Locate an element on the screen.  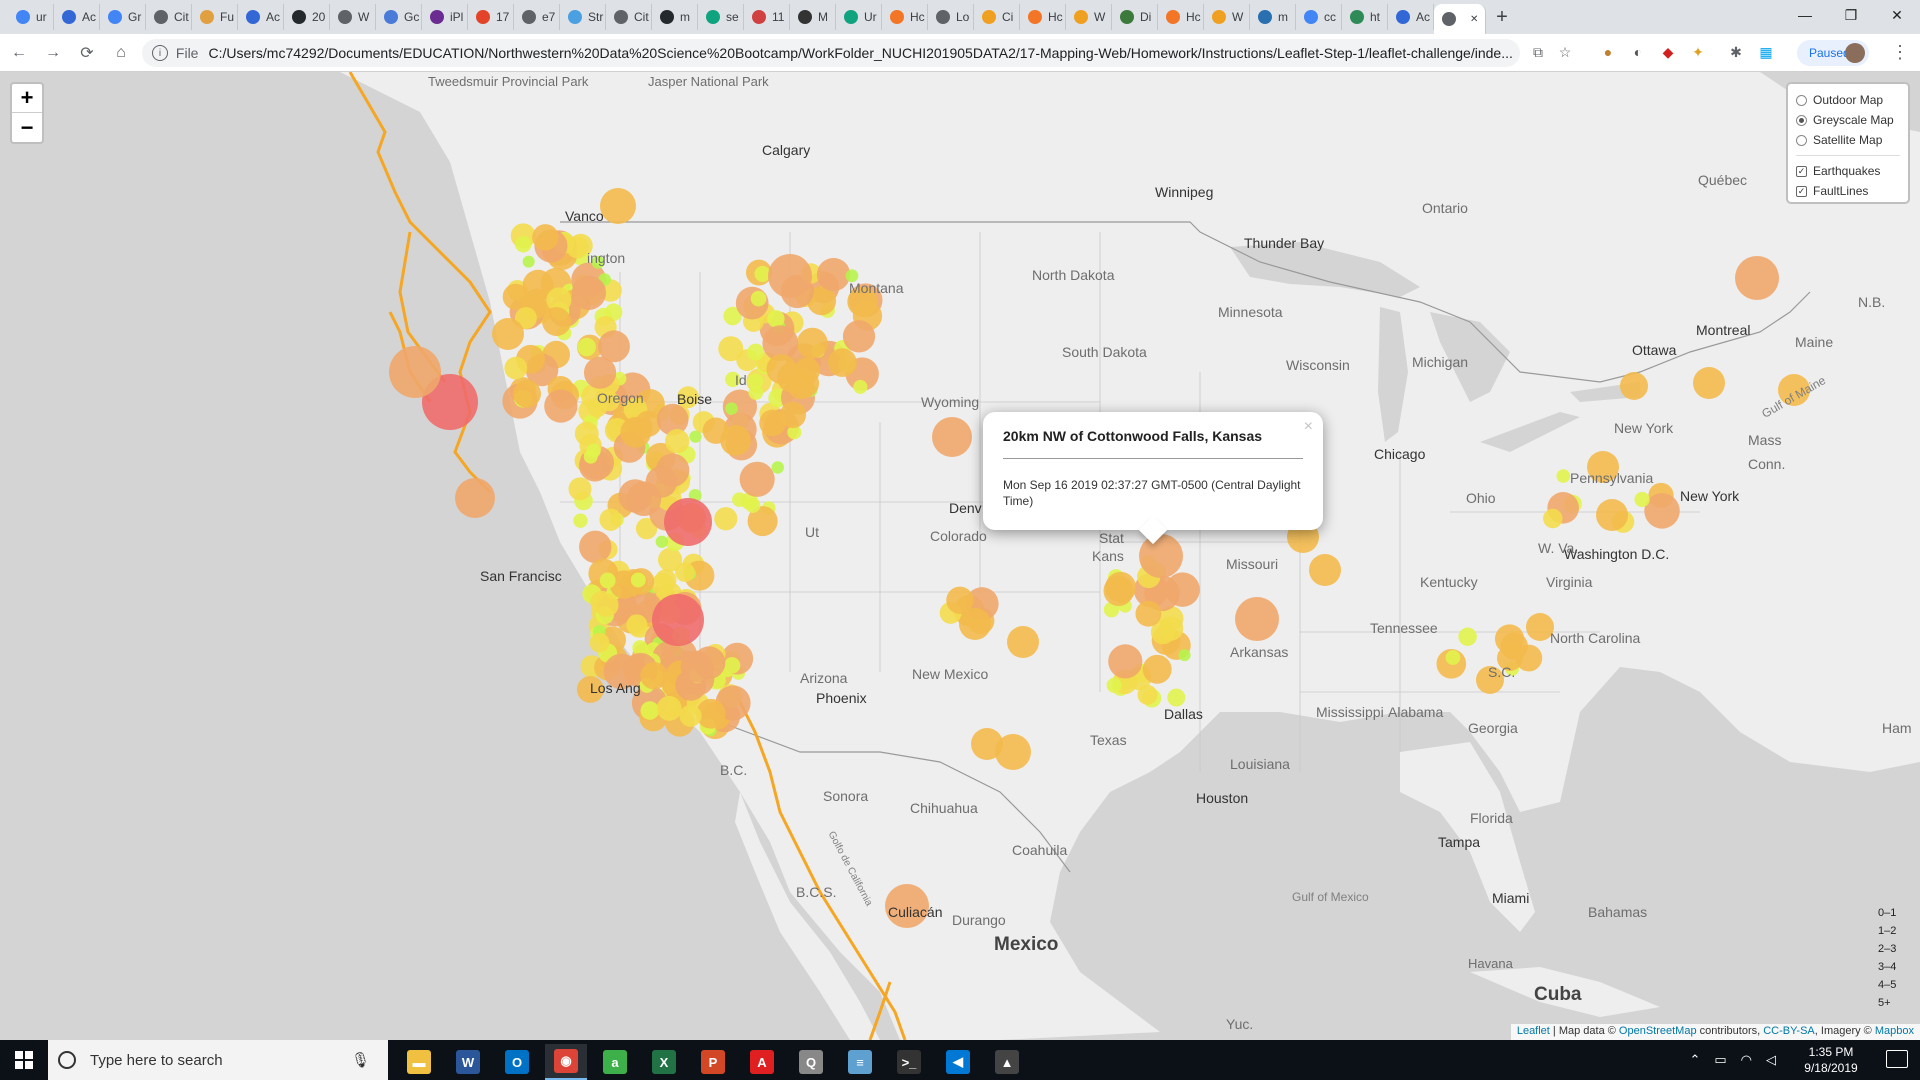
menu-kebab-icon: ⋮ is located at coordinates (1900, 53).